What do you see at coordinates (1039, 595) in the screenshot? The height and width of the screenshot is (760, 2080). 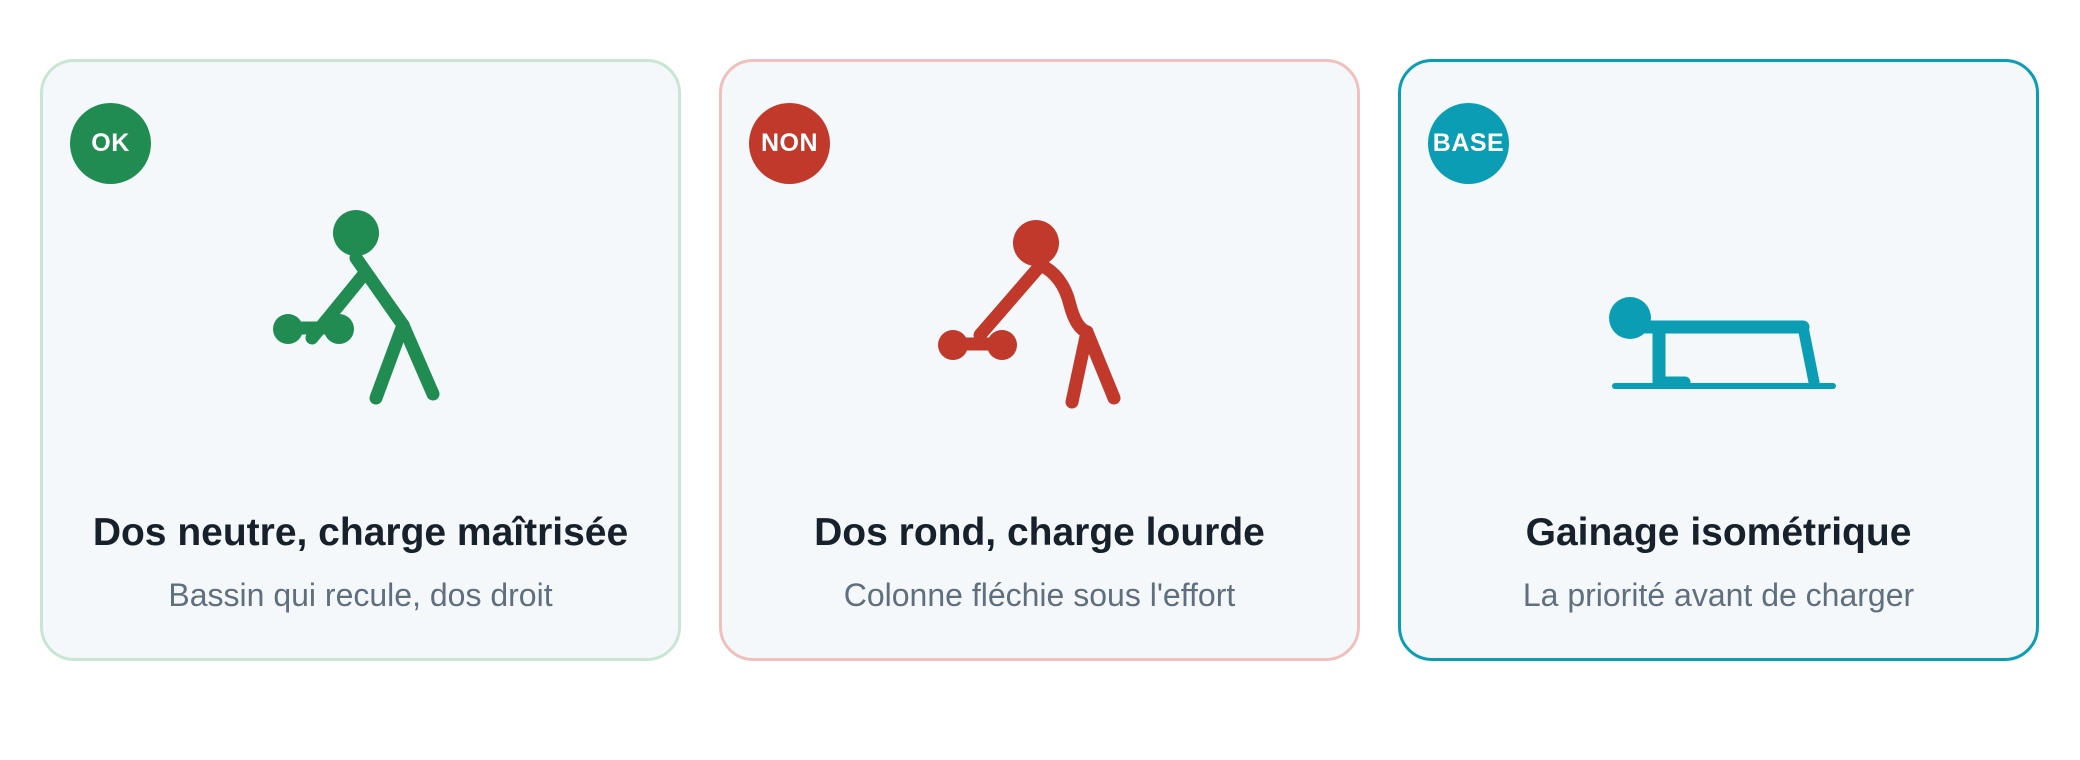 I see `card-subtitle: Colonne fléchie sous l'effort` at bounding box center [1039, 595].